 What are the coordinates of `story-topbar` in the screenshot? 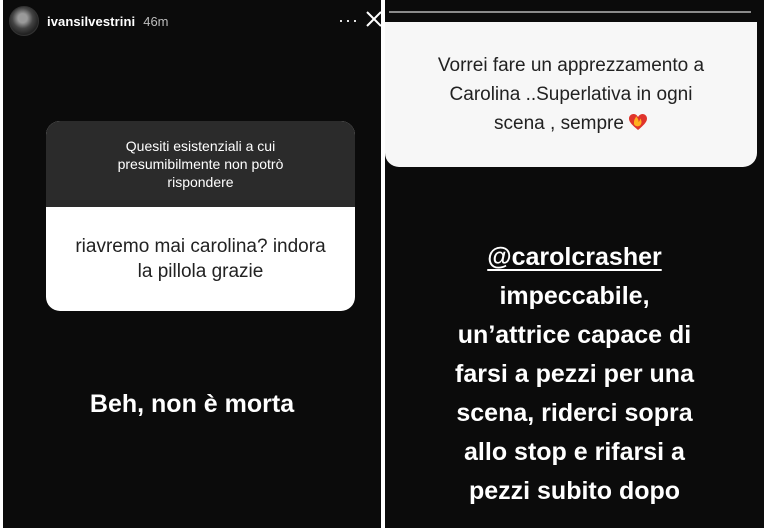 It's located at (571, 10).